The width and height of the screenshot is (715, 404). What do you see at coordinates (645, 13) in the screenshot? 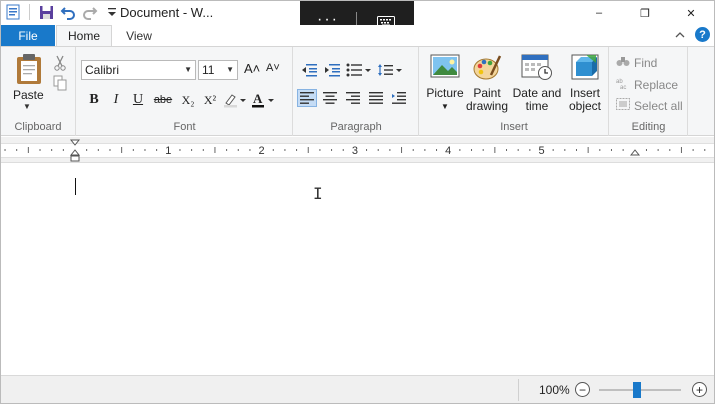
I see `maximize-button: ❐` at bounding box center [645, 13].